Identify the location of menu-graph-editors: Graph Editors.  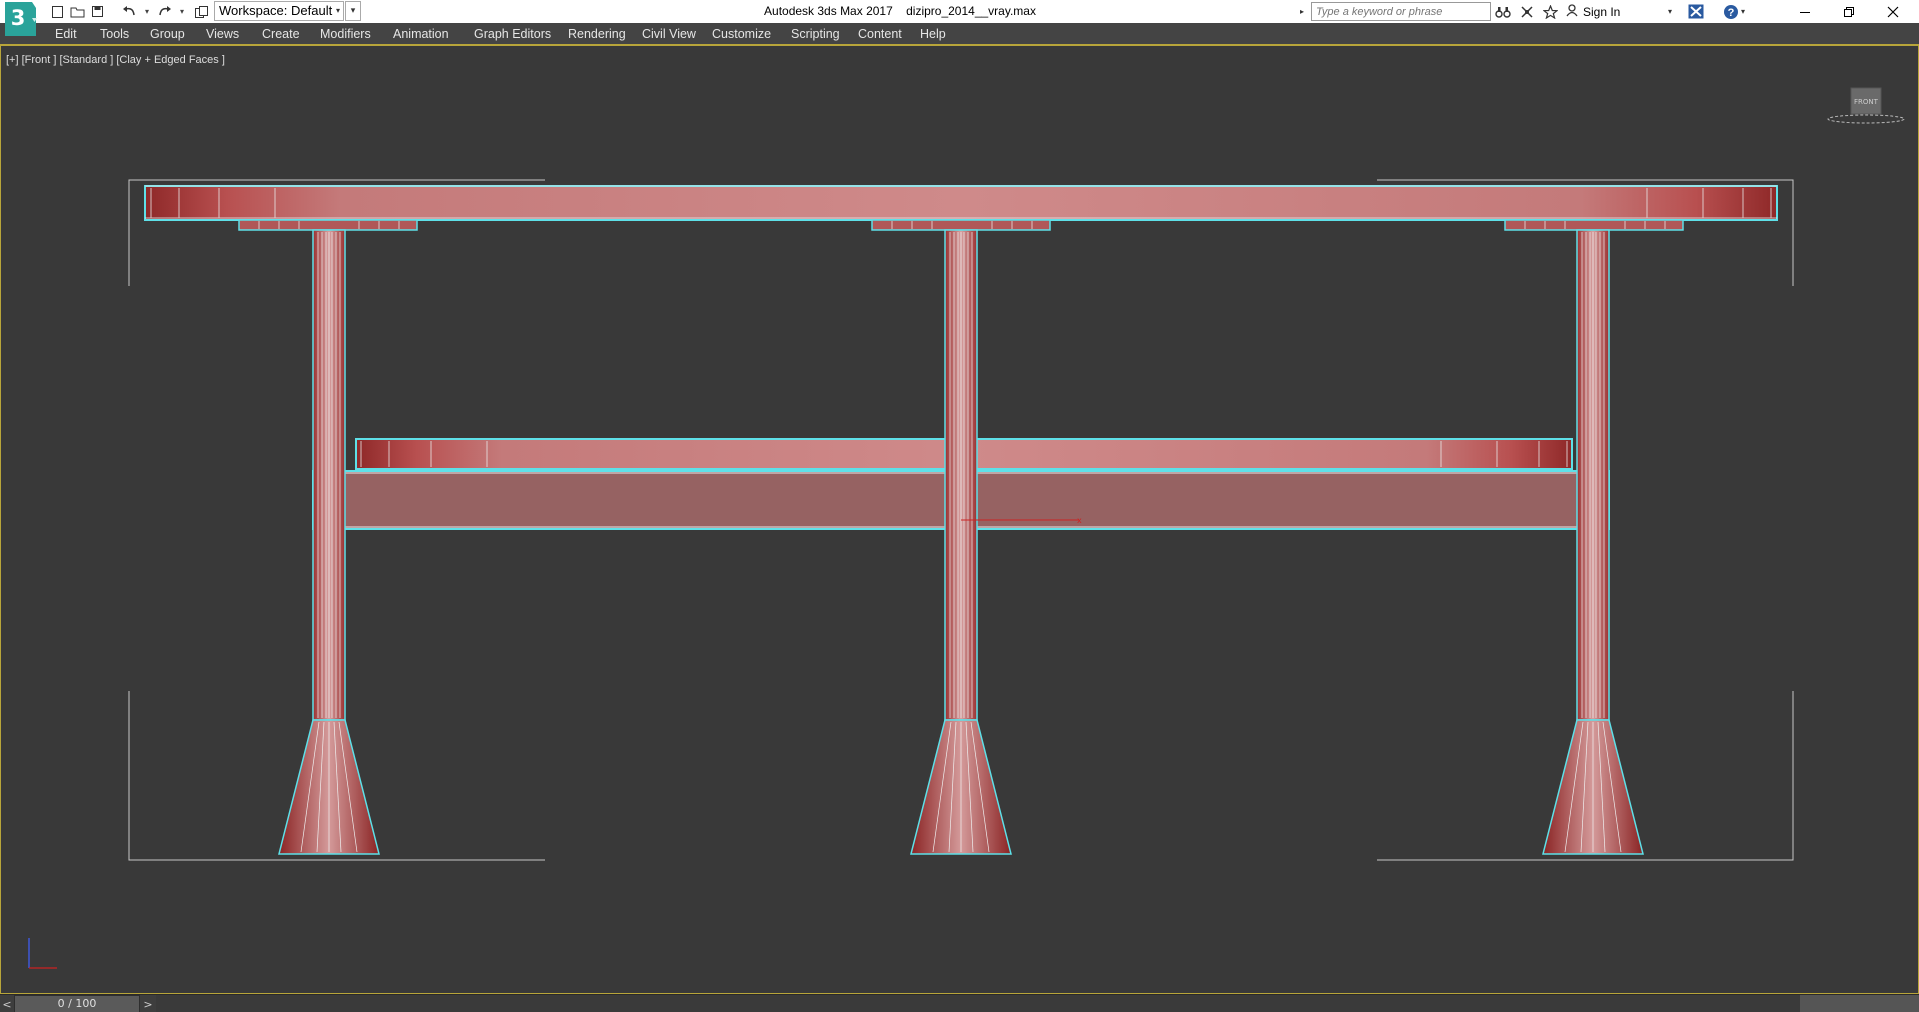
(512, 34).